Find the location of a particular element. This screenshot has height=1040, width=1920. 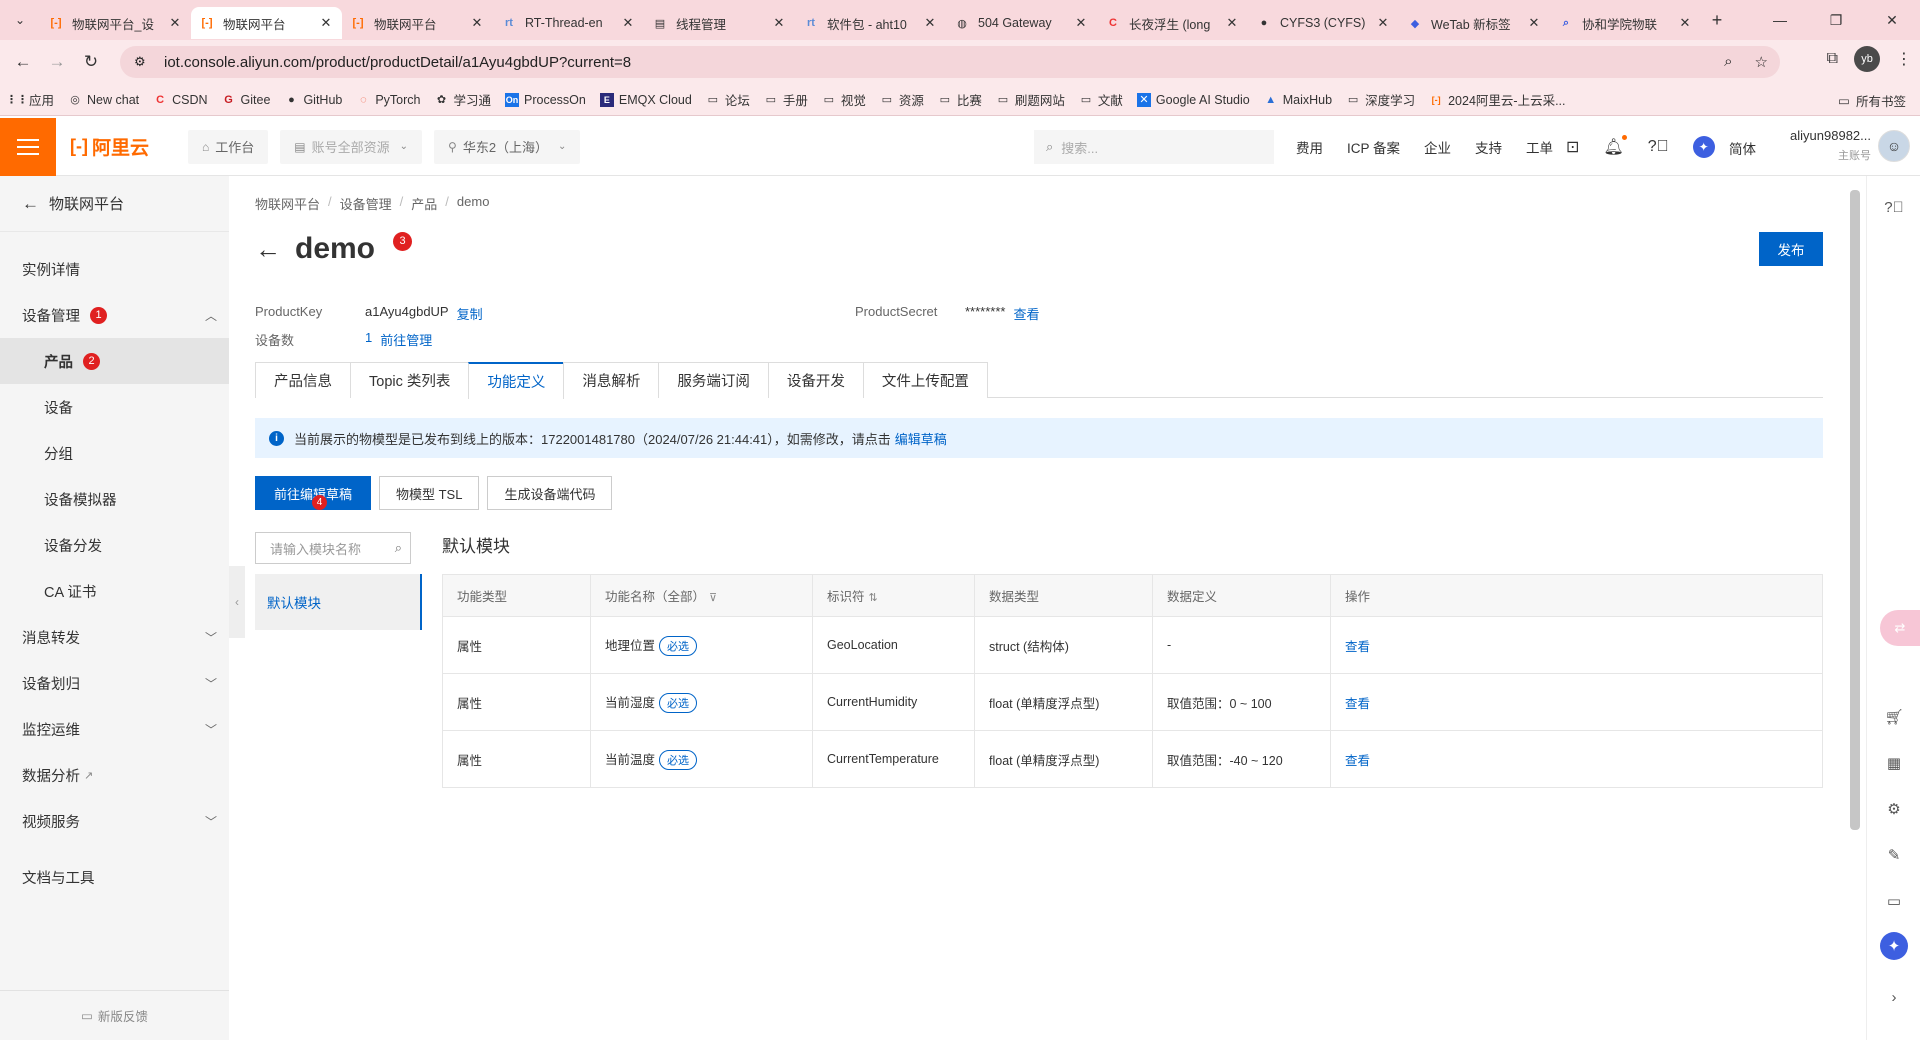

cart-icon: 🛒︎ is located at coordinates (1894, 717).